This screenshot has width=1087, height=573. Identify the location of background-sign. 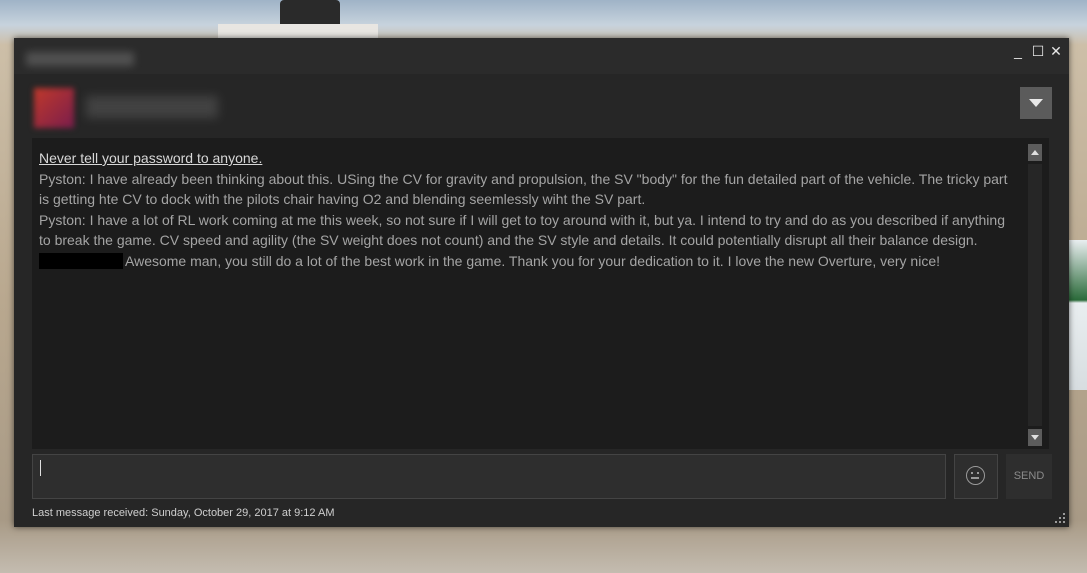
(298, 31).